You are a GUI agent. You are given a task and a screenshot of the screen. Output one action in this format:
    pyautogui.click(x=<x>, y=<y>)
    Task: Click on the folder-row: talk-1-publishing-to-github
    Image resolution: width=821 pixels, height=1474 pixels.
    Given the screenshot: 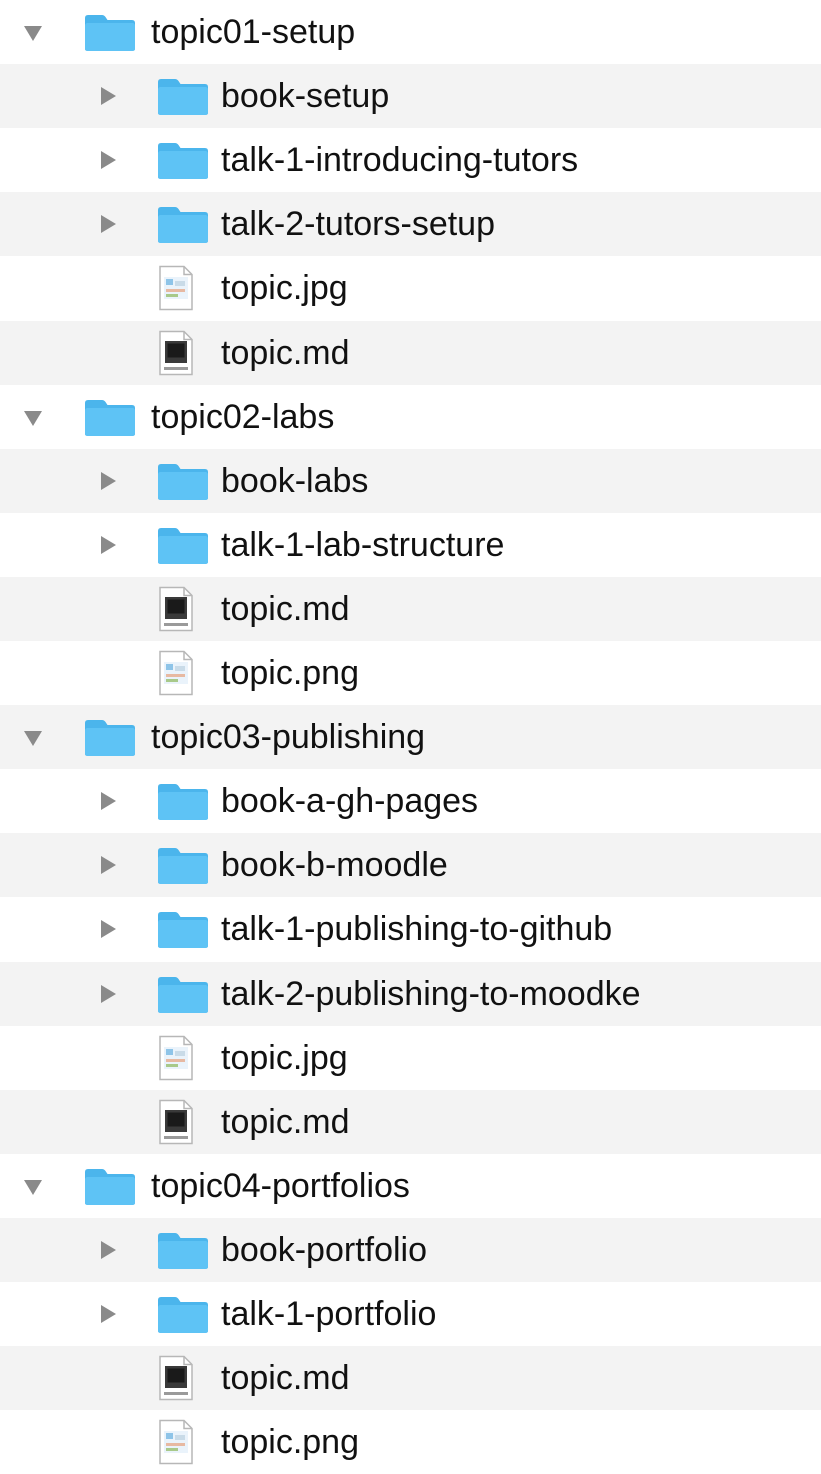 What is the action you would take?
    pyautogui.click(x=410, y=929)
    